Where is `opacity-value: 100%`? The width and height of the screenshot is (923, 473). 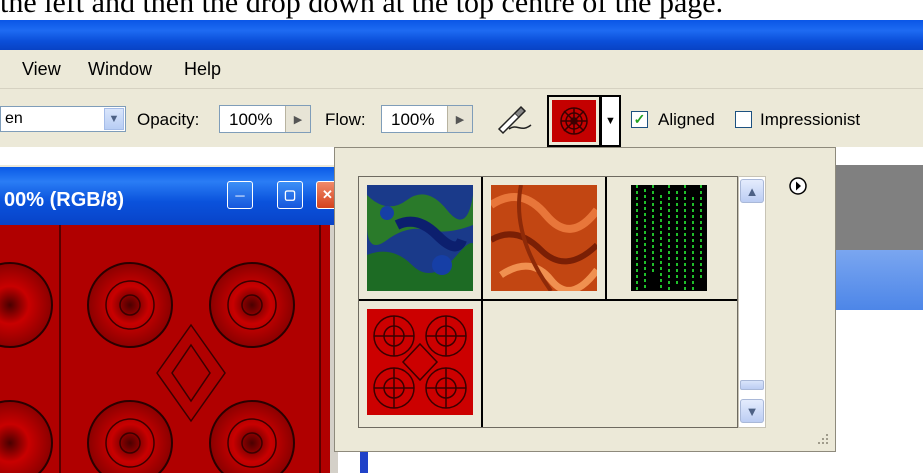 opacity-value: 100% is located at coordinates (251, 119).